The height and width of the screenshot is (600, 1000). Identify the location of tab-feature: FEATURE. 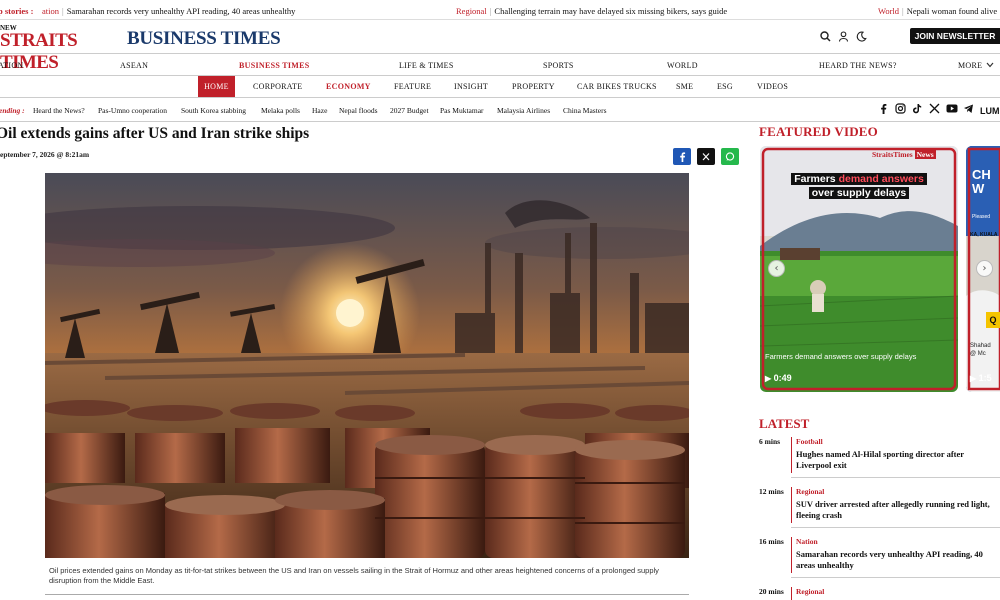
(412, 86).